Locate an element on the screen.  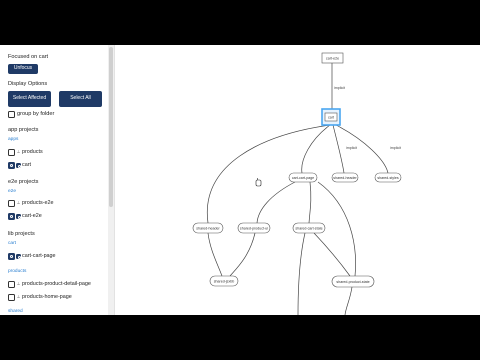
project-label-products: products is located at coordinates (32, 152).